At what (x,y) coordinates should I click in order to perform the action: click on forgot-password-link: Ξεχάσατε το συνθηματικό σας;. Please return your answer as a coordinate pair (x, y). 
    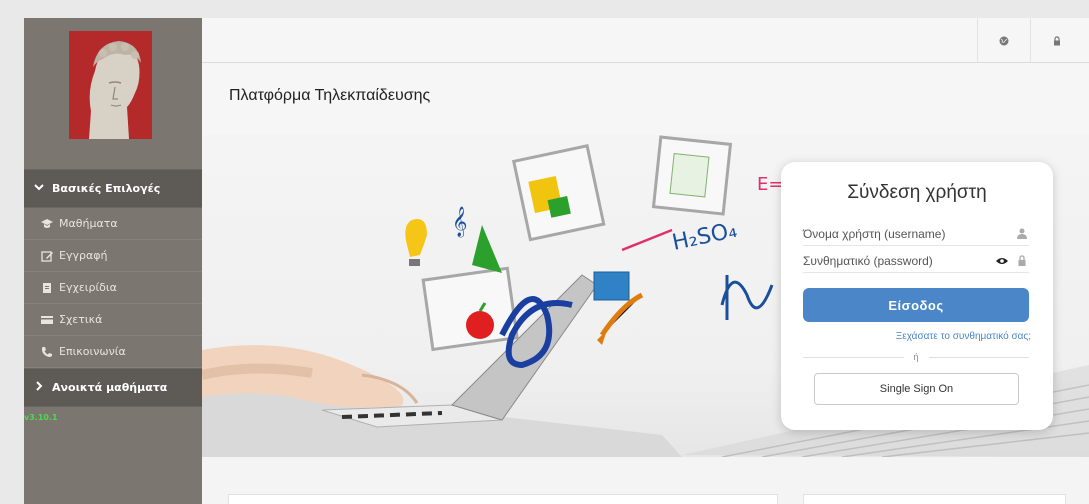
    Looking at the image, I should click on (963, 336).